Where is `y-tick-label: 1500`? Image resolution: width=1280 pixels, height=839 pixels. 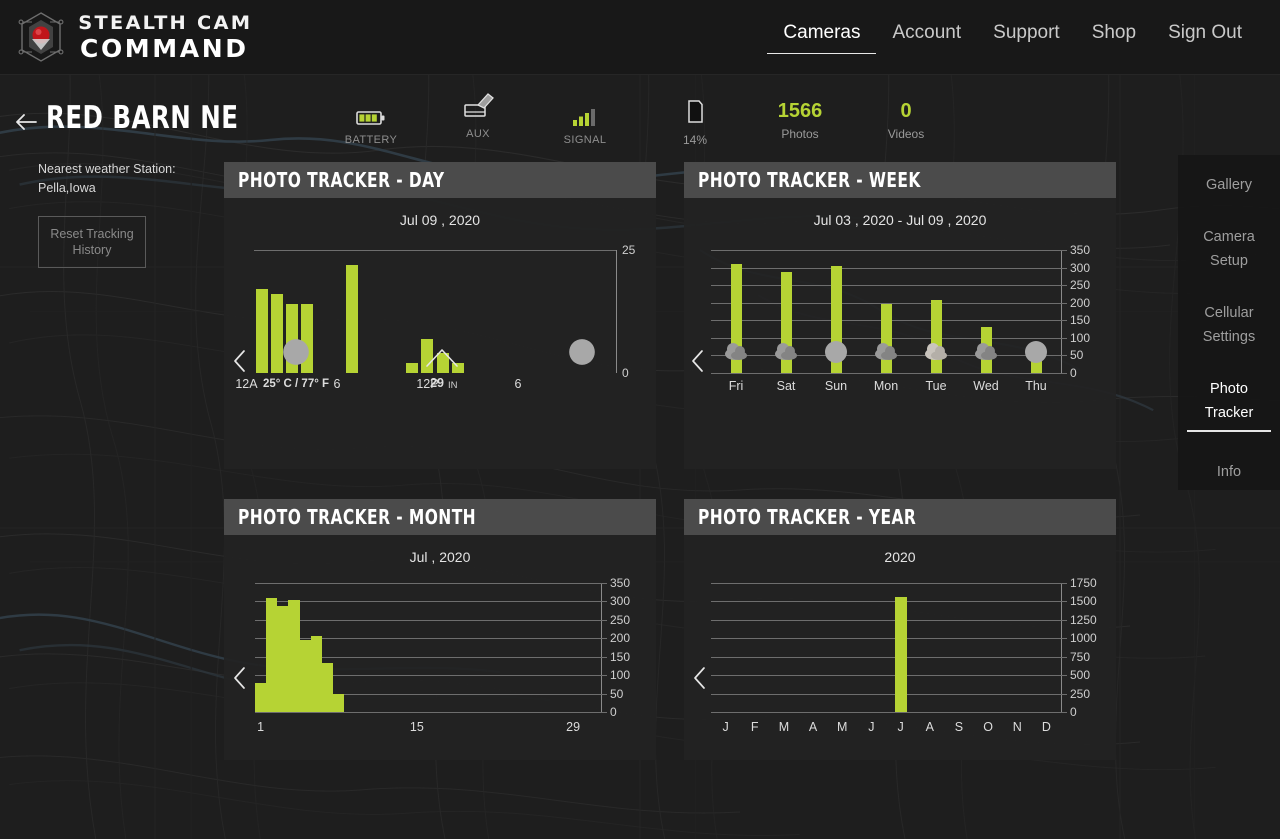
y-tick-label: 1500 is located at coordinates (1083, 601).